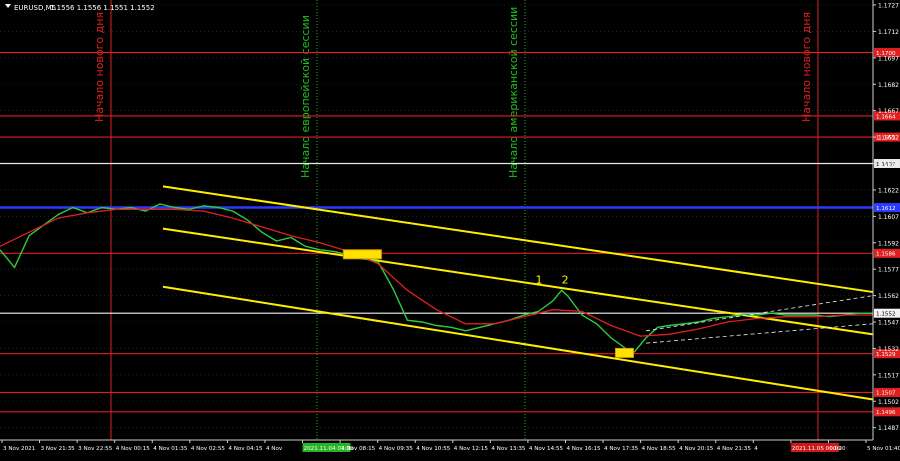  Describe the element at coordinates (888, 296) in the screenshot. I see `y-tick-label: 1.1562` at that location.